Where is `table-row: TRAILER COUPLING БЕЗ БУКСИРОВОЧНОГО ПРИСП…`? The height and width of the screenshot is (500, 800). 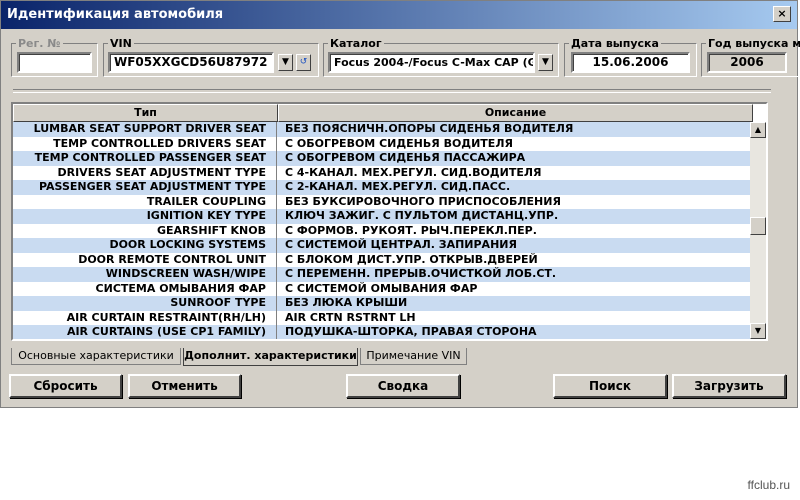 table-row: TRAILER COUPLING БЕЗ БУКСИРОВОЧНОГО ПРИСП… is located at coordinates (383, 201).